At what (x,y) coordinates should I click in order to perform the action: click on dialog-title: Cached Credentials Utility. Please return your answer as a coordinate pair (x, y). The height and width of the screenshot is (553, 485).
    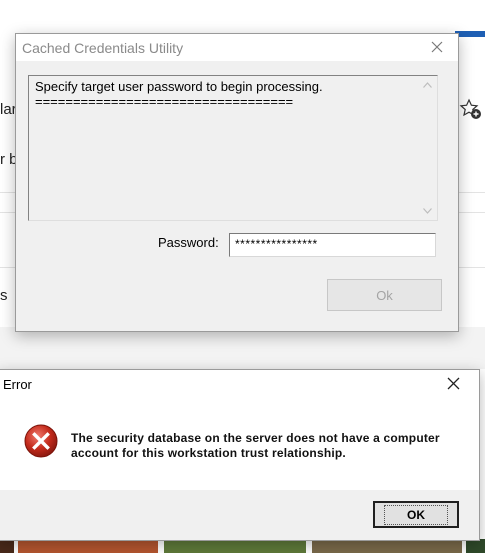
    Looking at the image, I should click on (103, 48).